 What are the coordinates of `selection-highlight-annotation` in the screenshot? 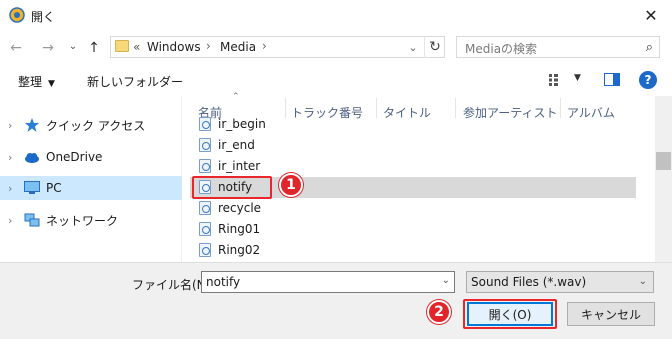 It's located at (232, 187).